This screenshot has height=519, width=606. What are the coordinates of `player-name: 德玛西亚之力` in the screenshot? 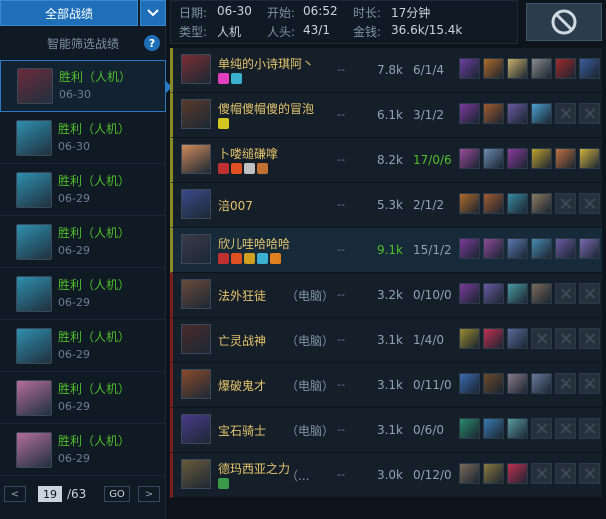 It's located at (254, 468).